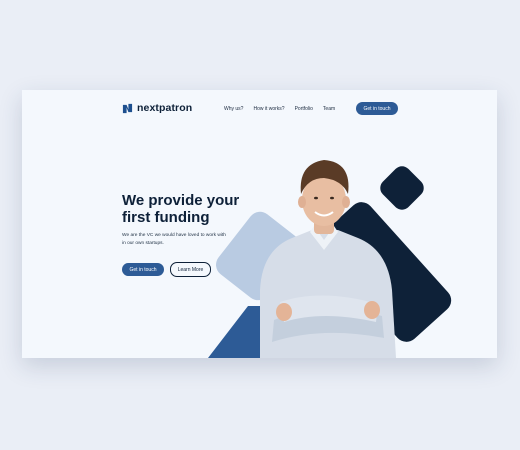  I want to click on main-nav: Why us? How it works? Portfolio Team, so click(279, 109).